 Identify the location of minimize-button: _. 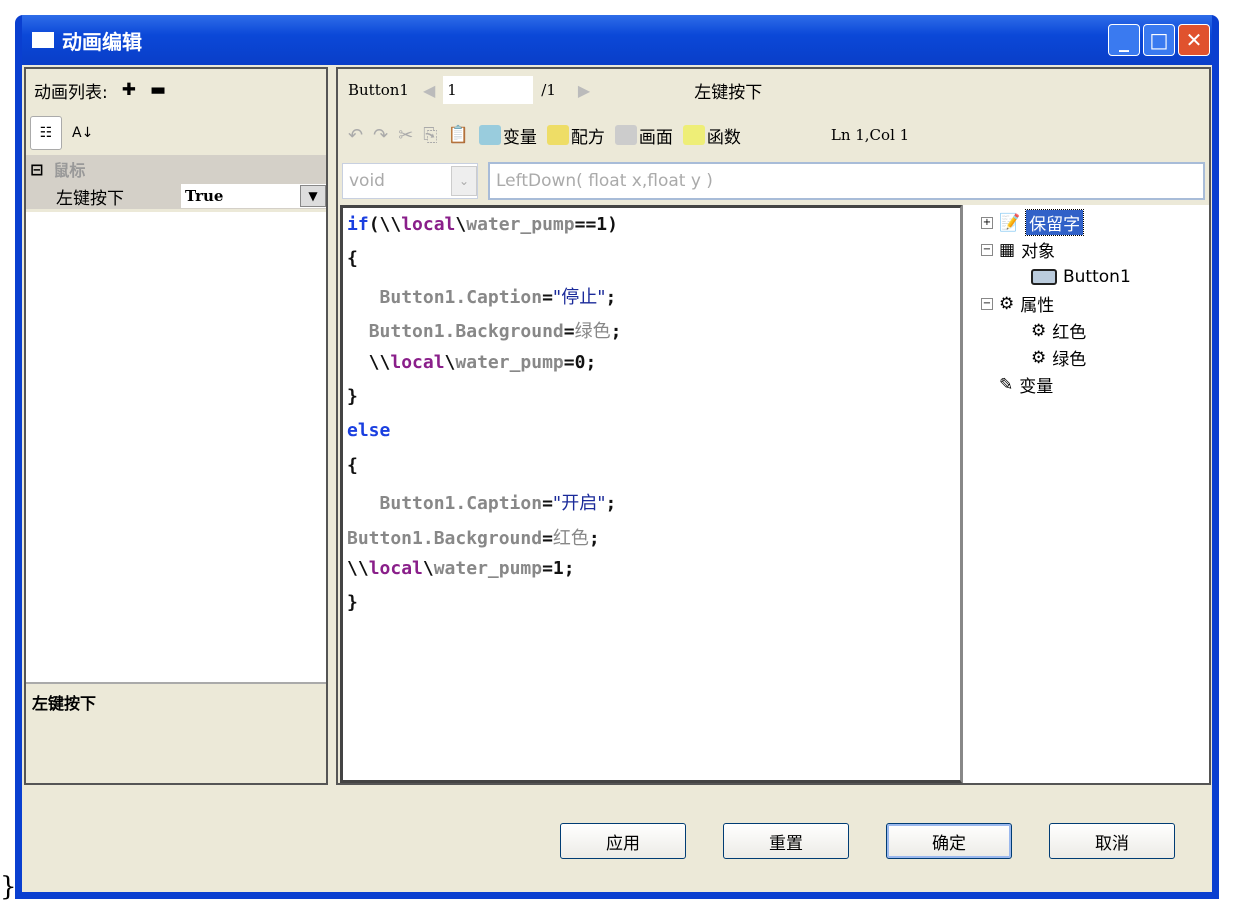
(1124, 40).